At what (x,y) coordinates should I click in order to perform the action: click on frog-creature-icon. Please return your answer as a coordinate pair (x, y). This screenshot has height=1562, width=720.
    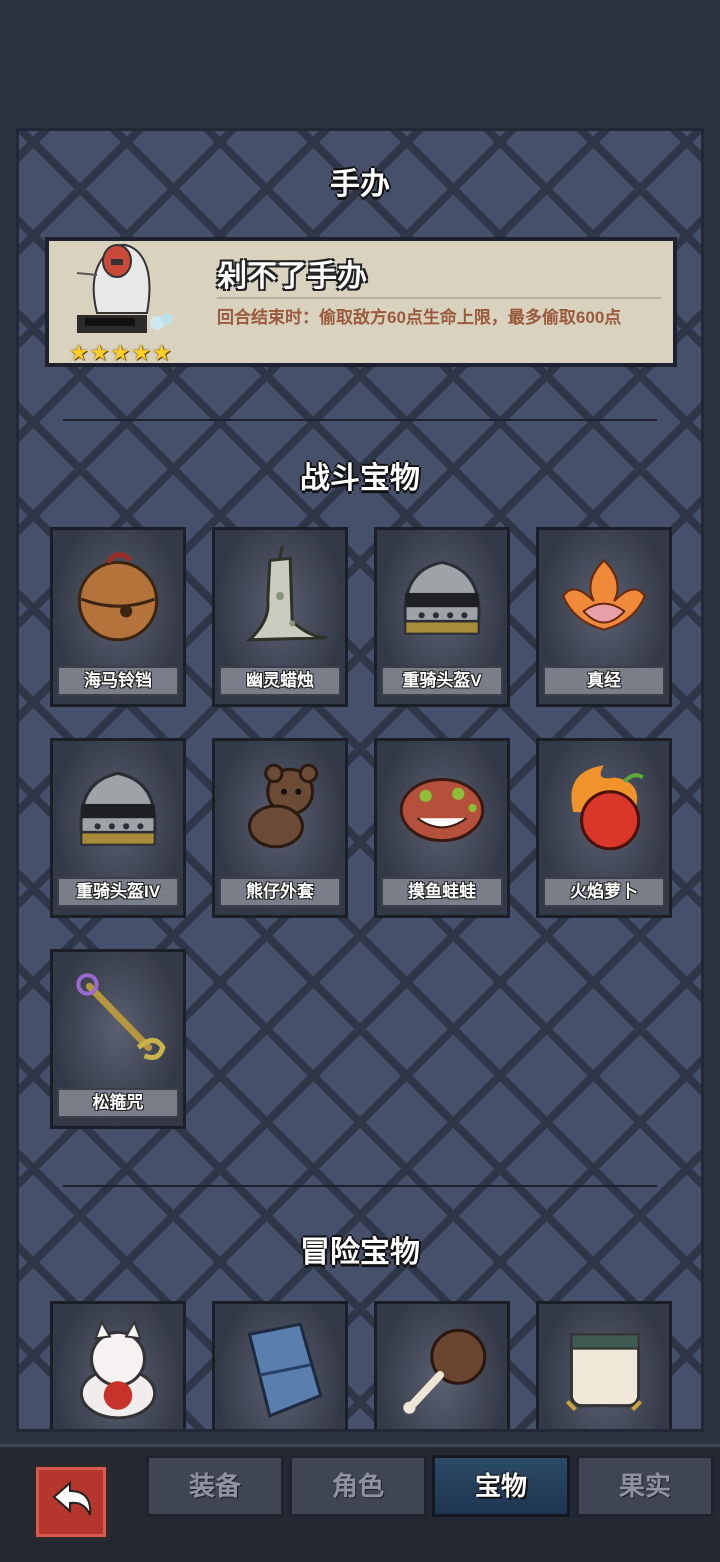
    Looking at the image, I should click on (442, 810).